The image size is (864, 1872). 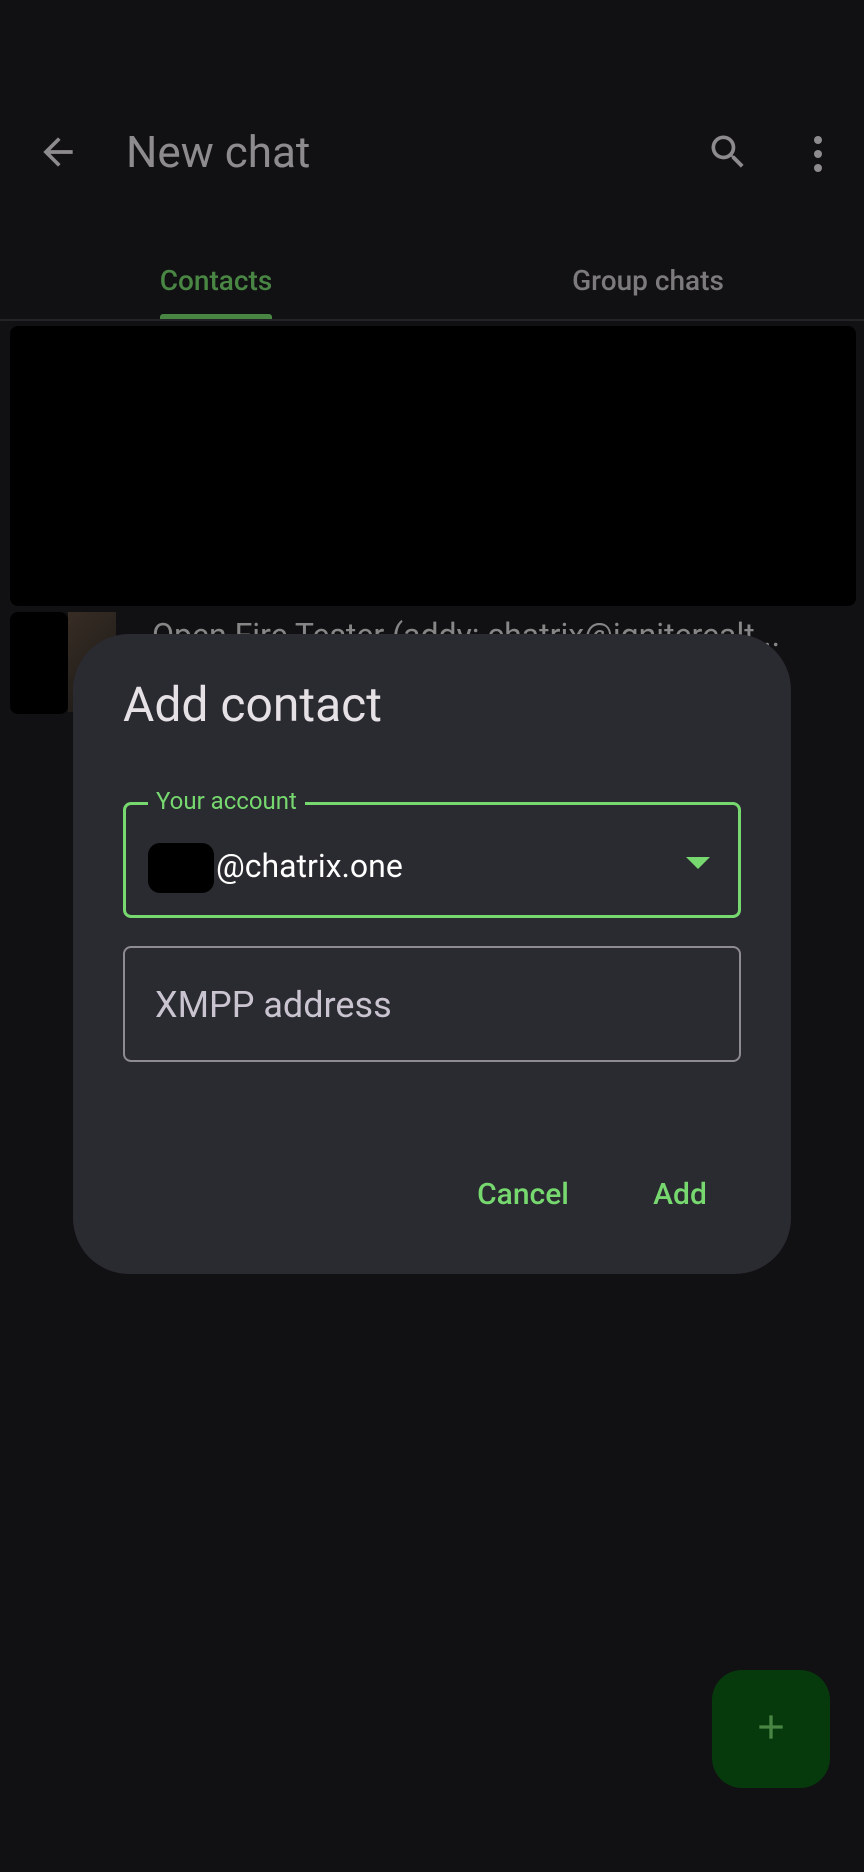 I want to click on xmpp-address-field, so click(x=432, y=1004).